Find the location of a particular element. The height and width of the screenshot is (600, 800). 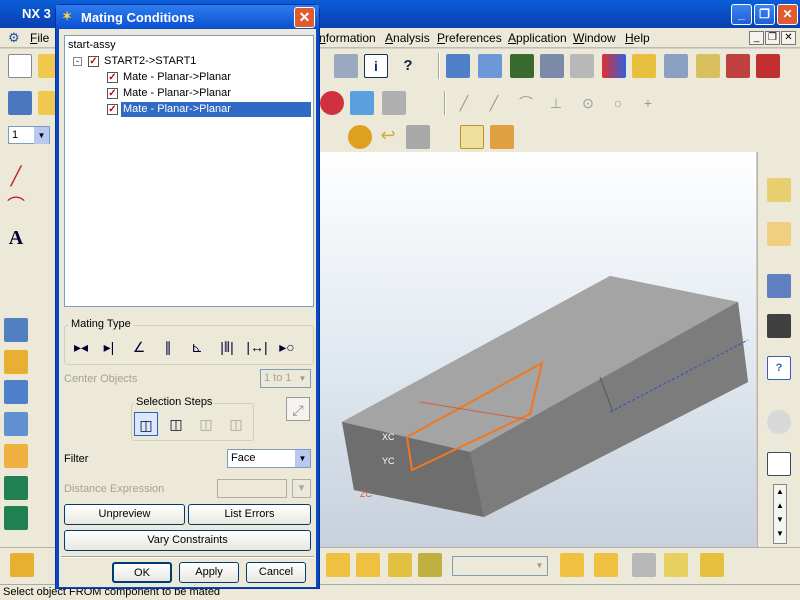

reference-set-select: ▼ is located at coordinates (500, 566).